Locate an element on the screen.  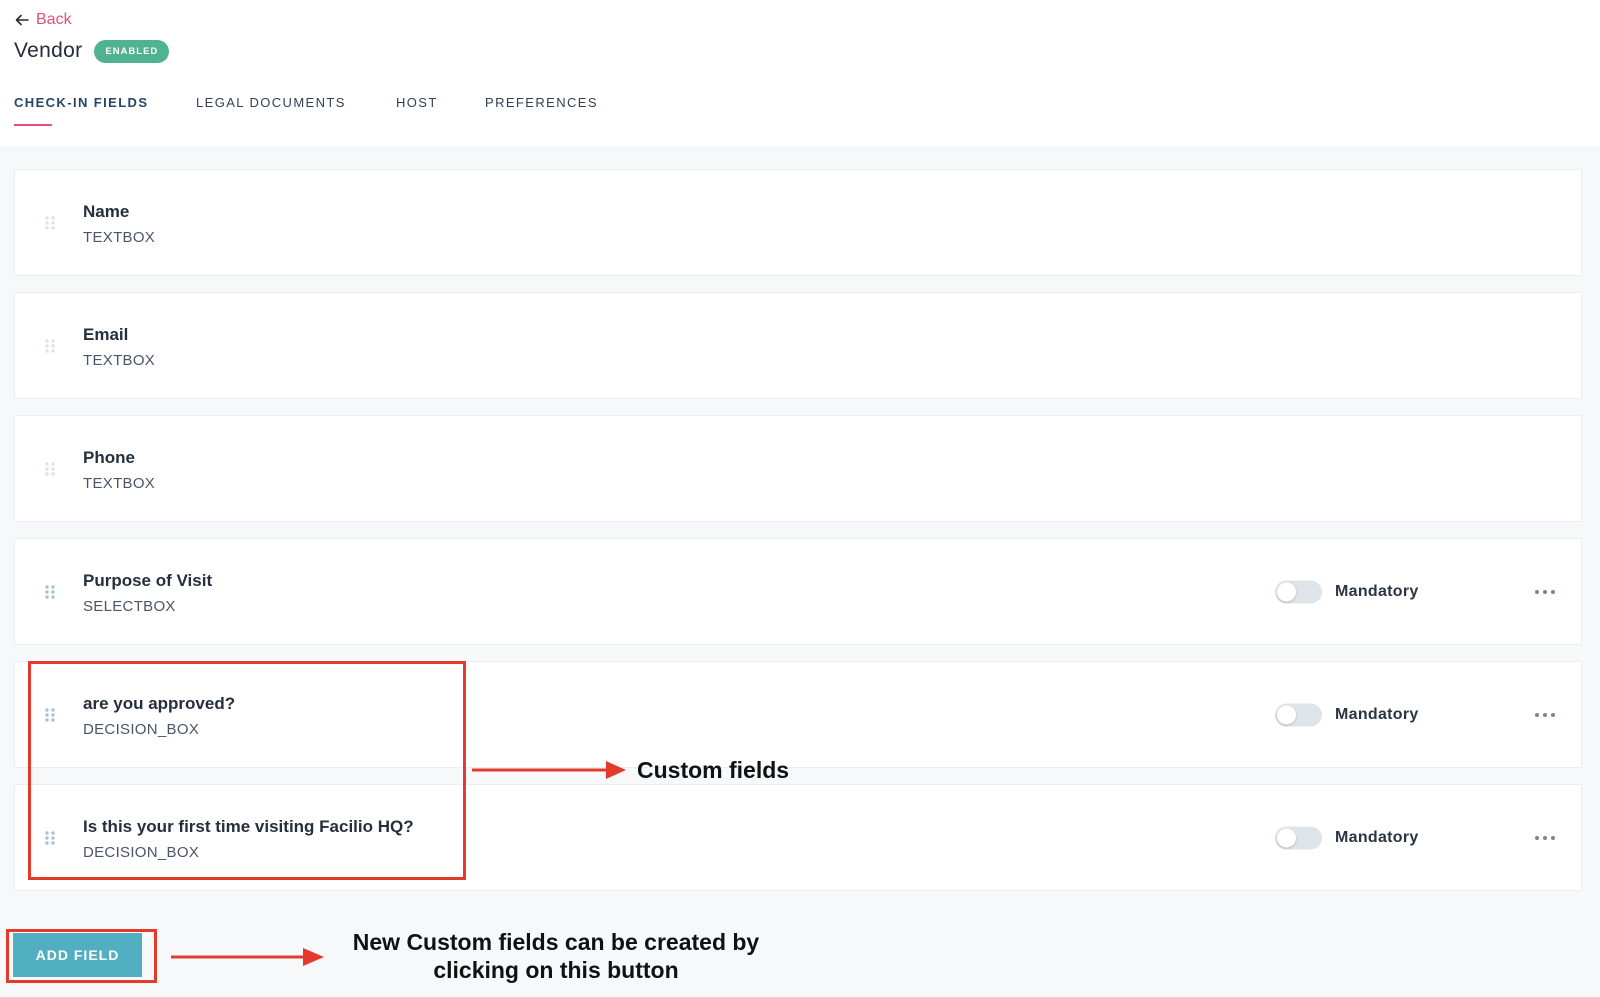
tab-preferences: PREFERENCES is located at coordinates (541, 112).